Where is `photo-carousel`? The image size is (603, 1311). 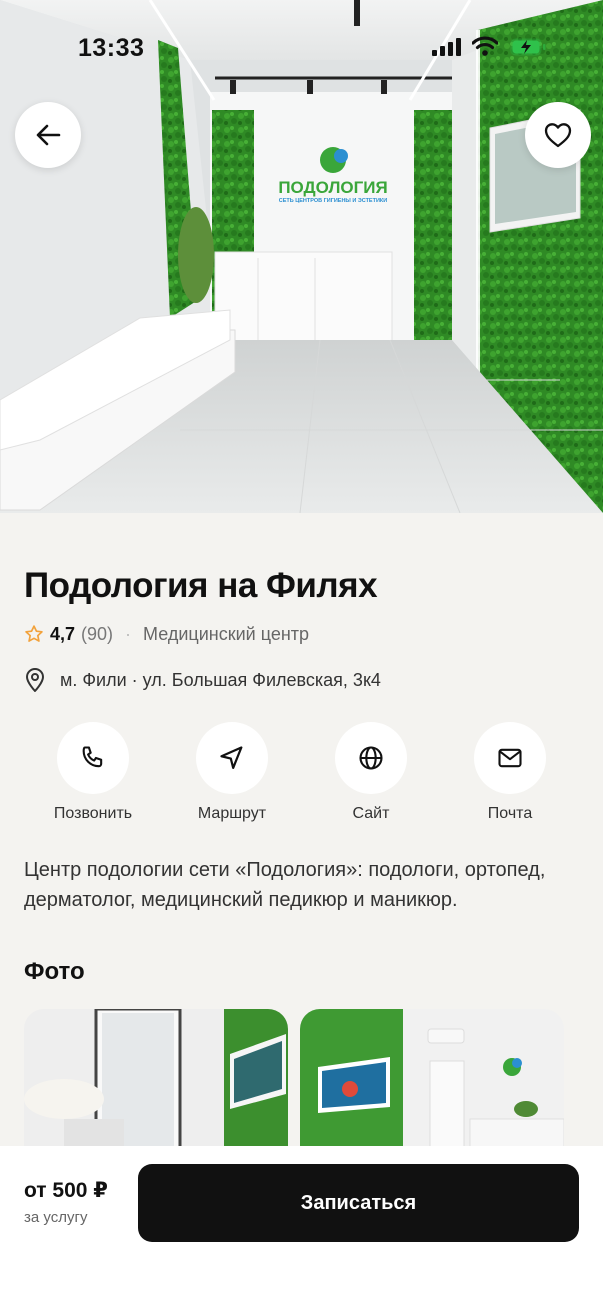
photo-carousel is located at coordinates (313, 1079).